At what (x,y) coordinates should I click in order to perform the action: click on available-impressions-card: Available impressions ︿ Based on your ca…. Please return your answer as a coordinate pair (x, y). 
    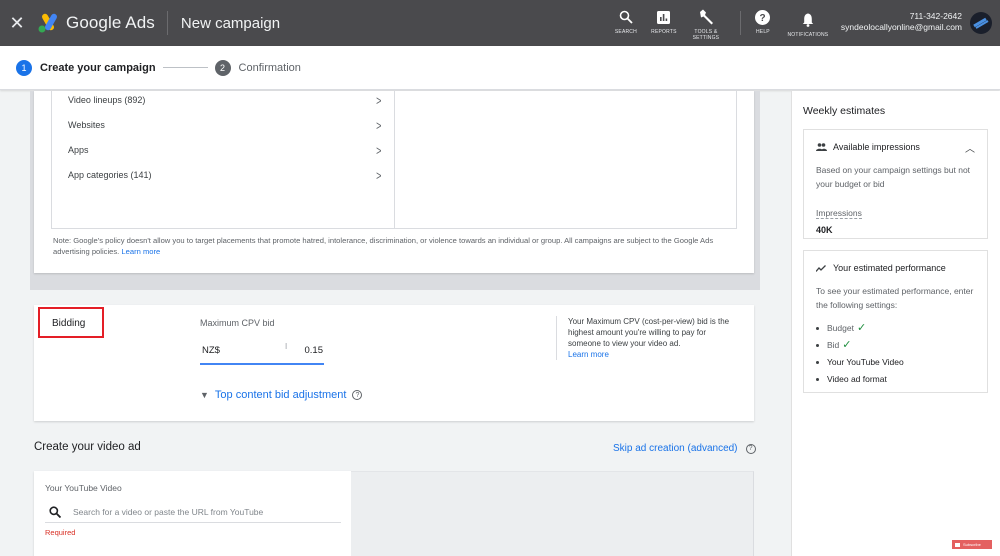
    Looking at the image, I should click on (895, 184).